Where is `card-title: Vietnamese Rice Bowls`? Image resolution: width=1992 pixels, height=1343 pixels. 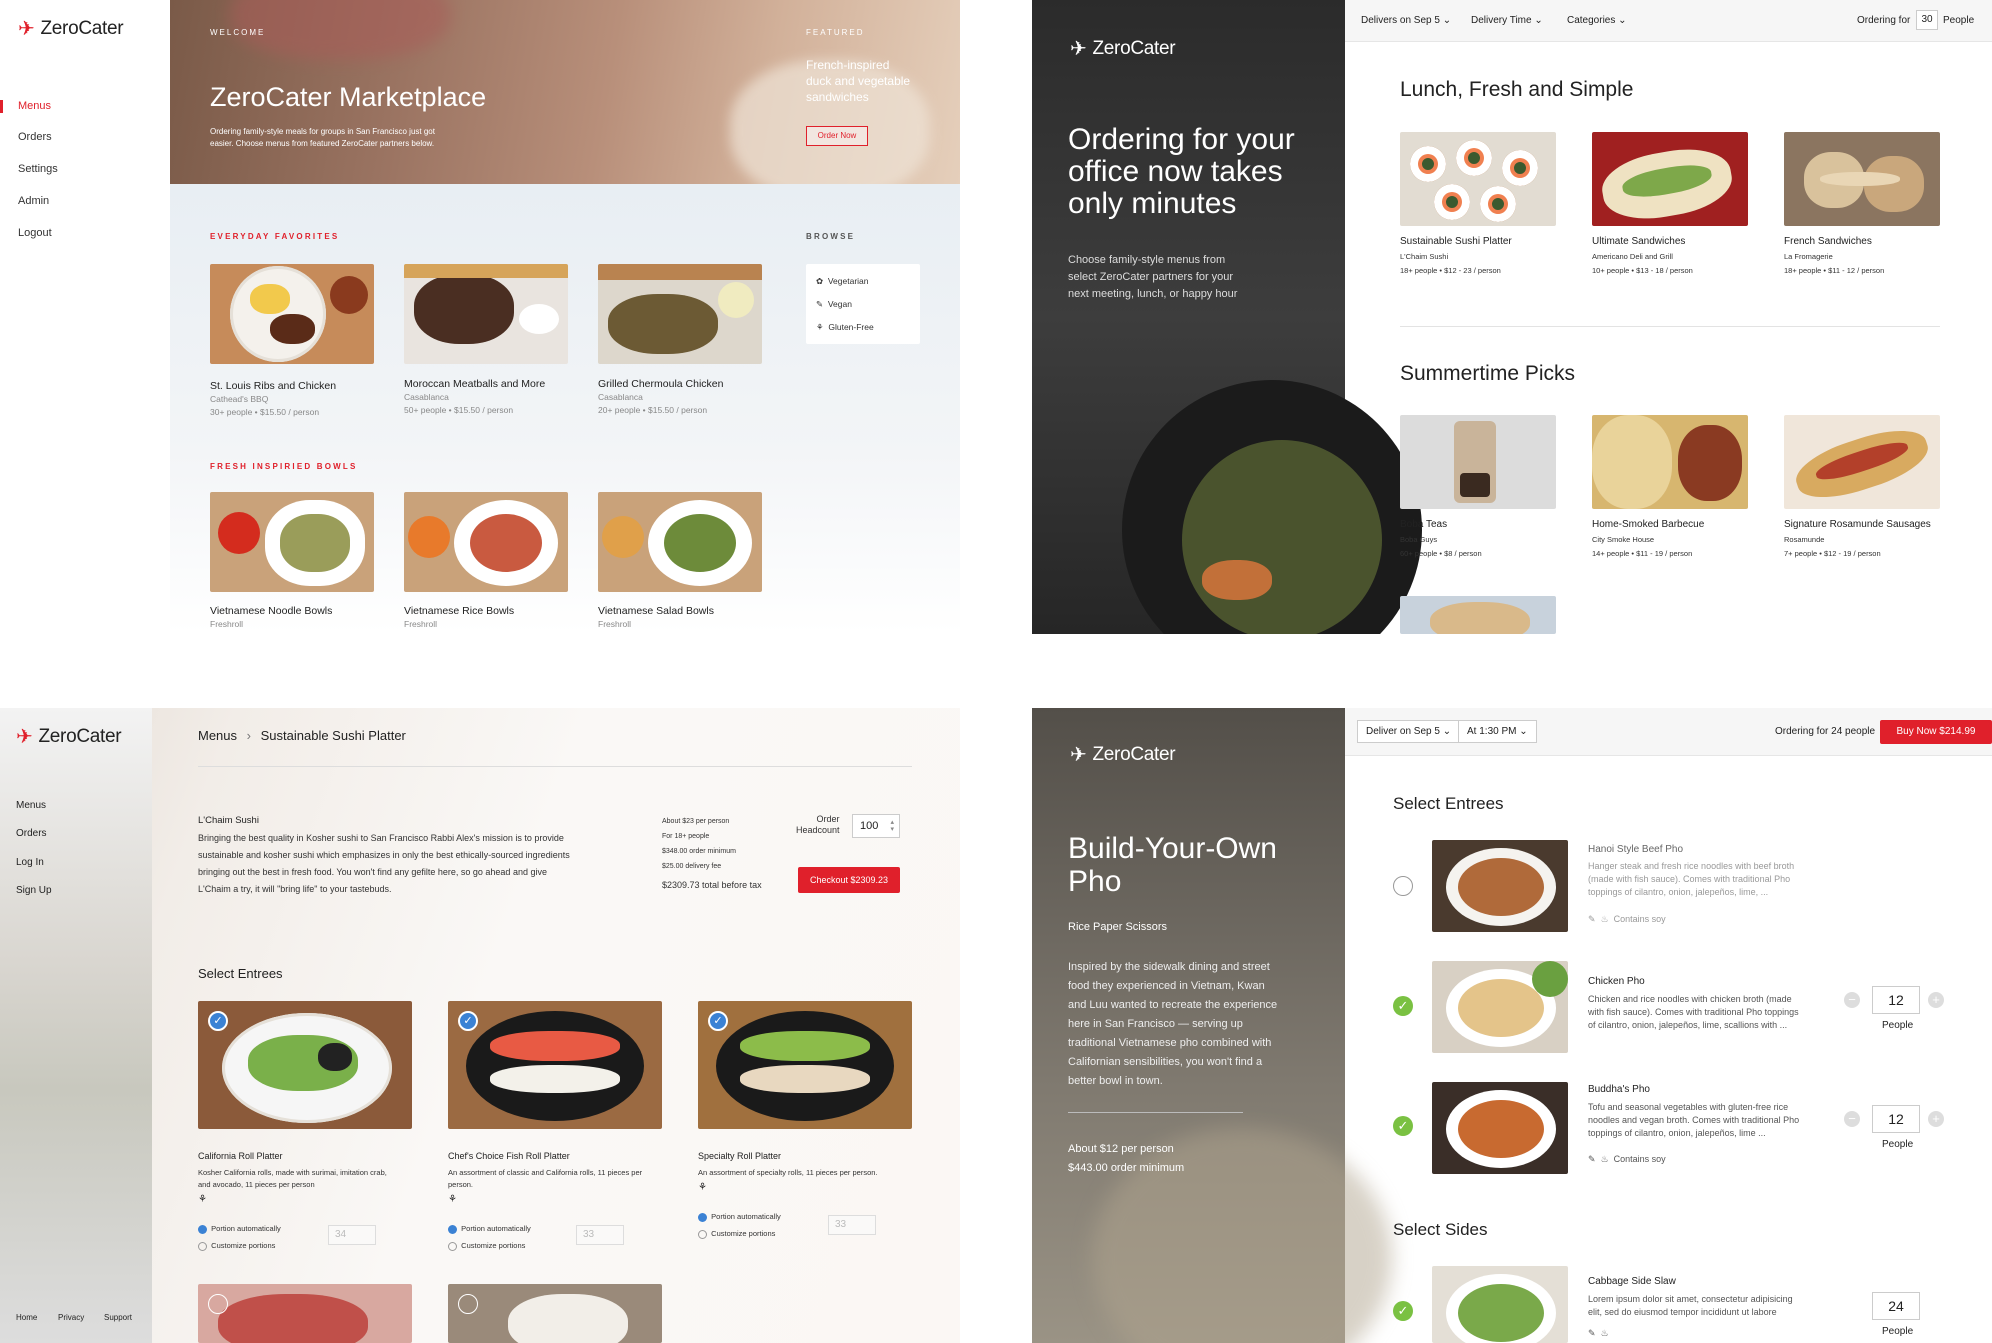
card-title: Vietnamese Rice Bowls is located at coordinates (459, 611).